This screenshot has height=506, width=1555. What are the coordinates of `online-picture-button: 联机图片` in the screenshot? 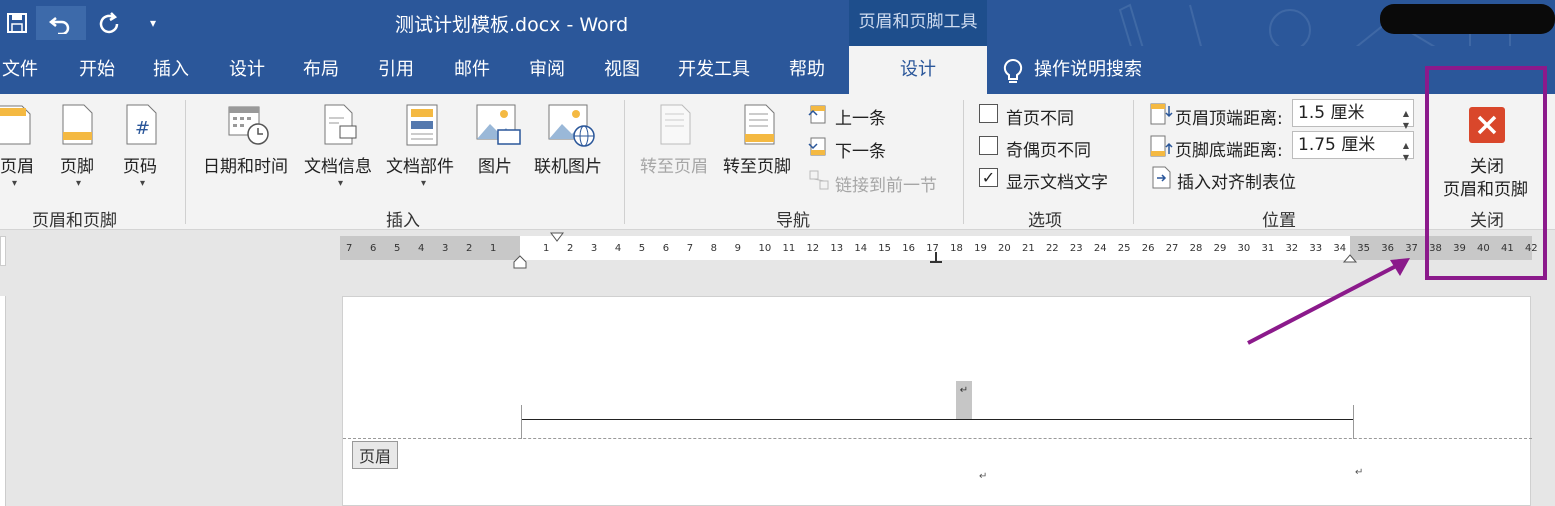 It's located at (568, 164).